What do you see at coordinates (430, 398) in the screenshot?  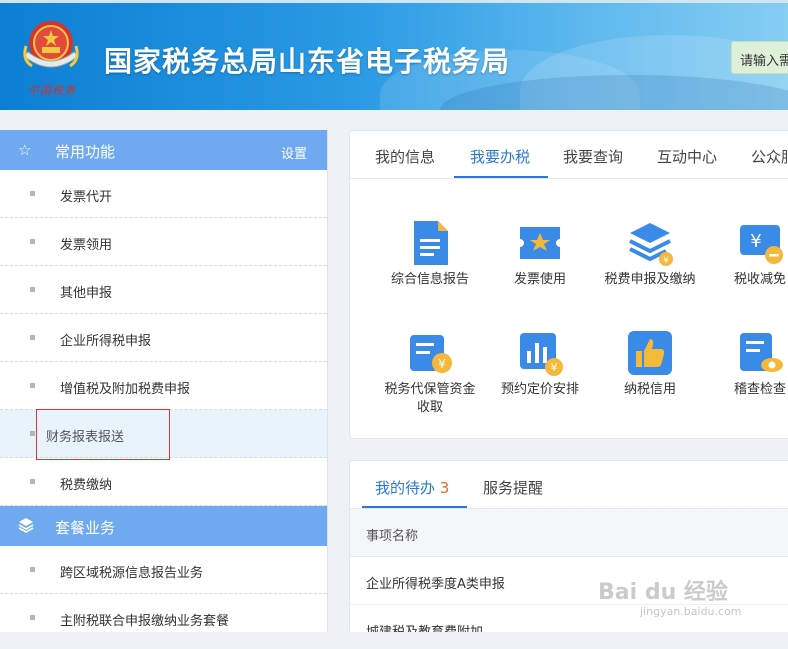 I see `service-label: 税务代保管资金收取` at bounding box center [430, 398].